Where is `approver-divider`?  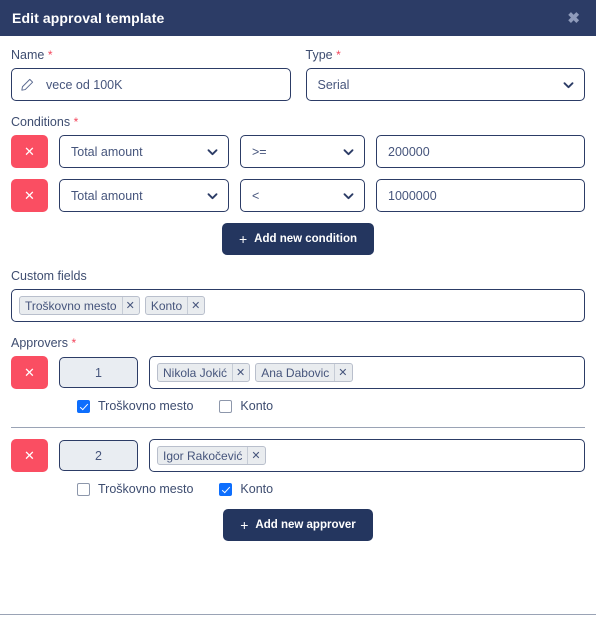 approver-divider is located at coordinates (298, 427).